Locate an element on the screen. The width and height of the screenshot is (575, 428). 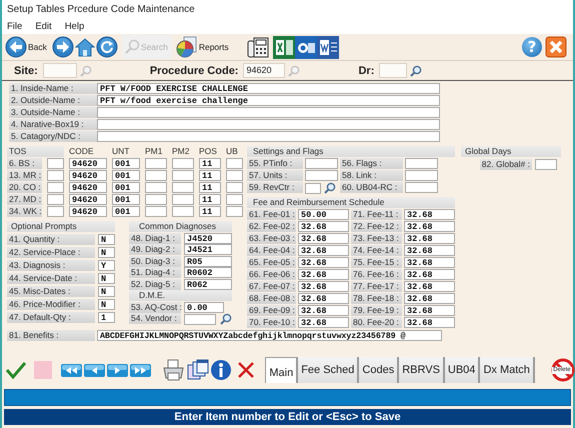
printer-icon is located at coordinates (173, 370).